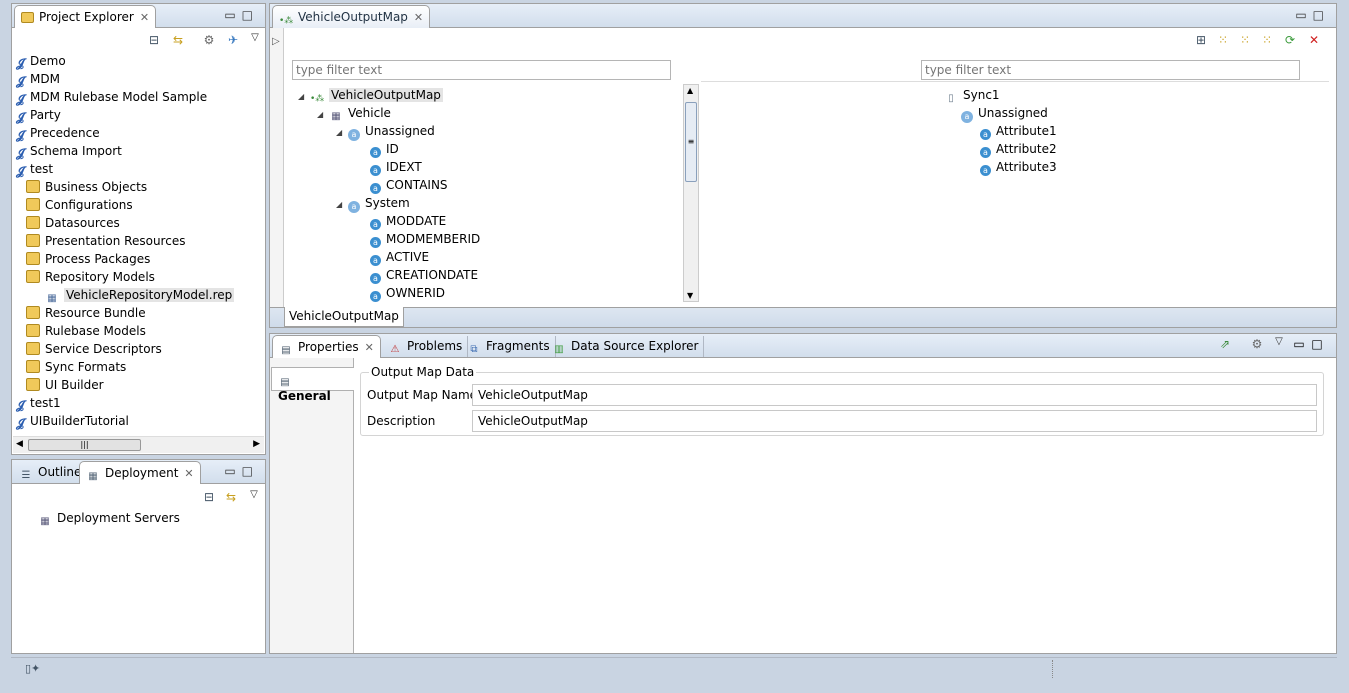 The width and height of the screenshot is (1349, 693). I want to click on project-item: 𝓙 MDM Rulebase Model Sample, so click(111, 97).